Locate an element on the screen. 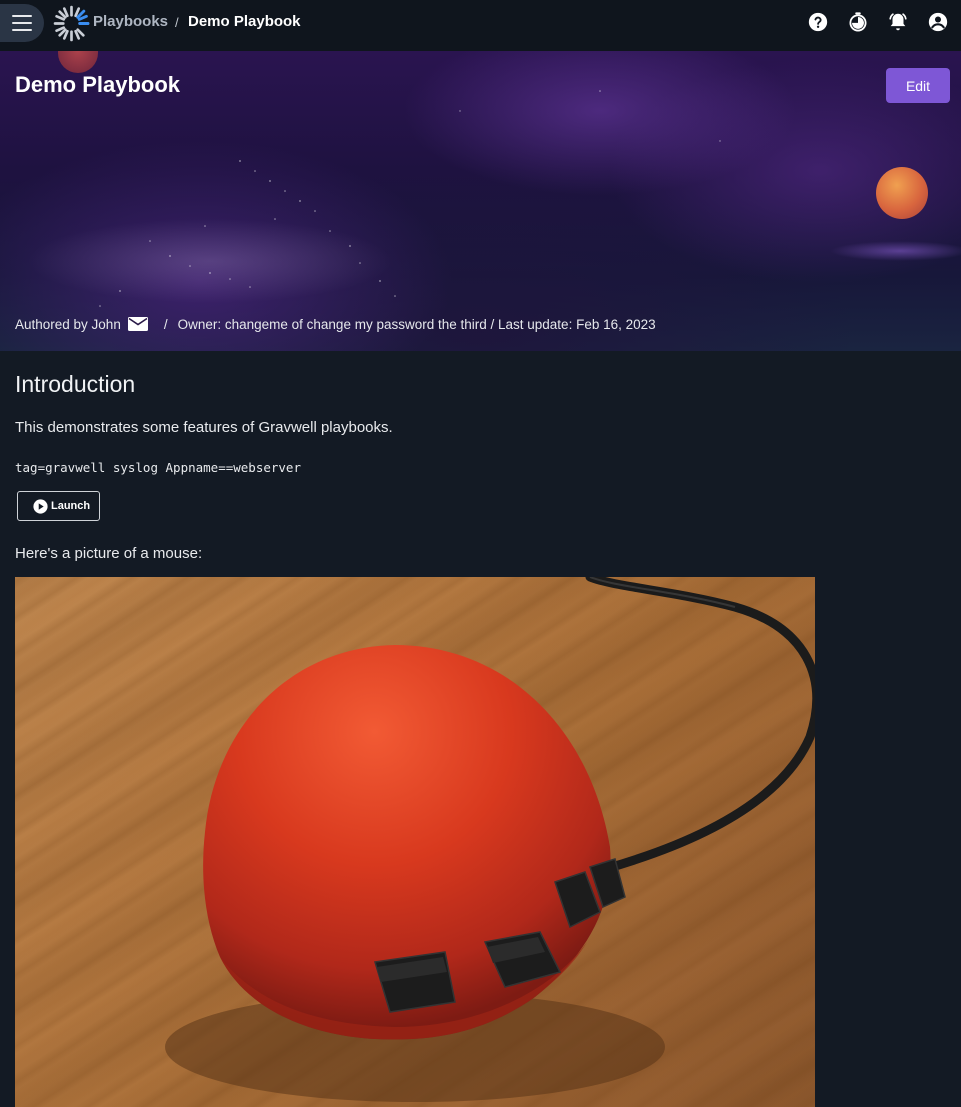 The width and height of the screenshot is (961, 1107). author-label: Authored by John is located at coordinates (68, 324).